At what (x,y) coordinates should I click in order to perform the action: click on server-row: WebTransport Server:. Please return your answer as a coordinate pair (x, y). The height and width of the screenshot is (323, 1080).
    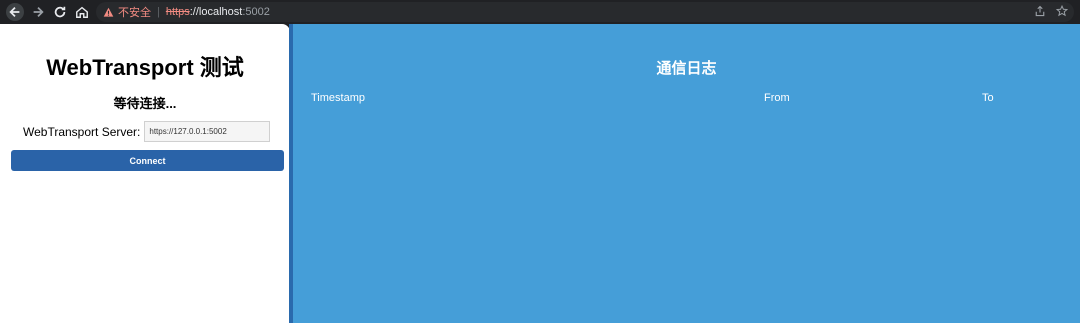
    Looking at the image, I should click on (147, 131).